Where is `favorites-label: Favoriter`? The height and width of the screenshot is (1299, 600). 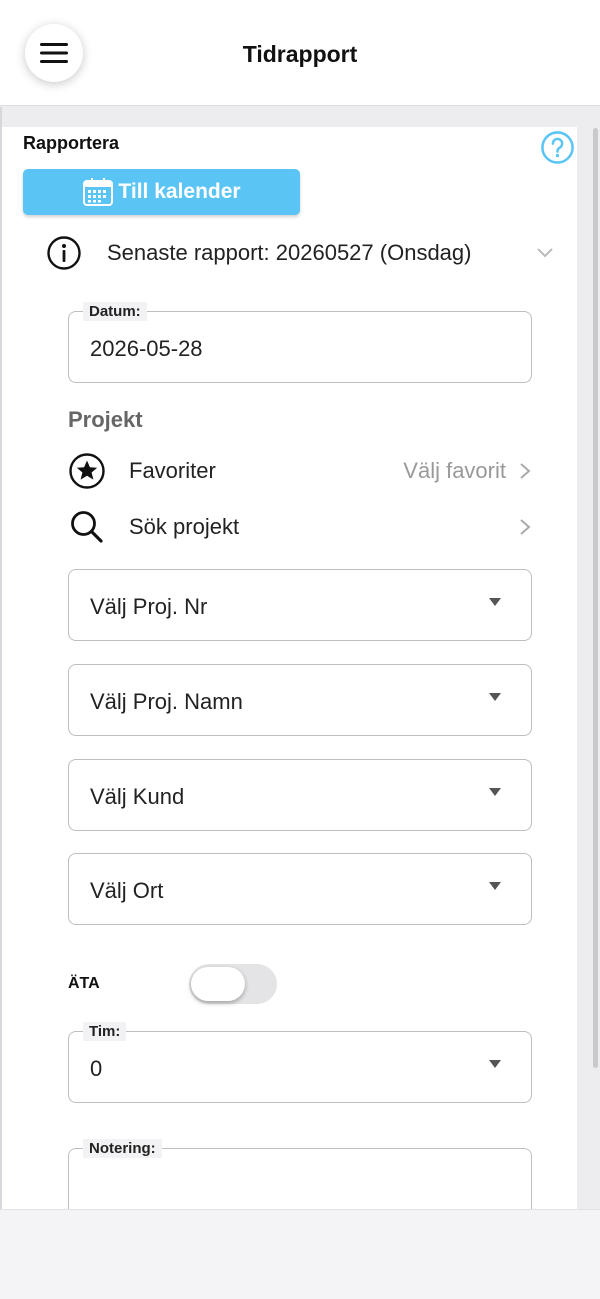
favorites-label: Favoriter is located at coordinates (172, 470).